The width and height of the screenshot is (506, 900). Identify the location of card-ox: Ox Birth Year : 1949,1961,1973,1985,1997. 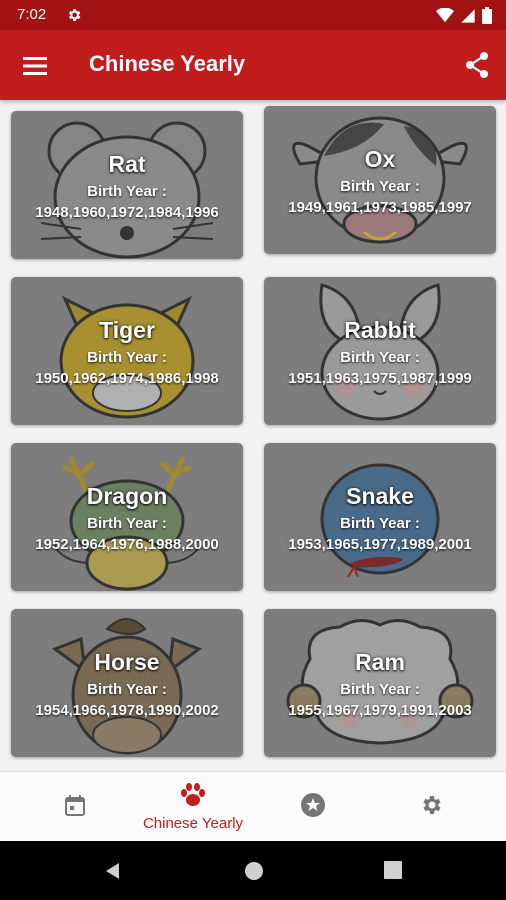
(380, 180).